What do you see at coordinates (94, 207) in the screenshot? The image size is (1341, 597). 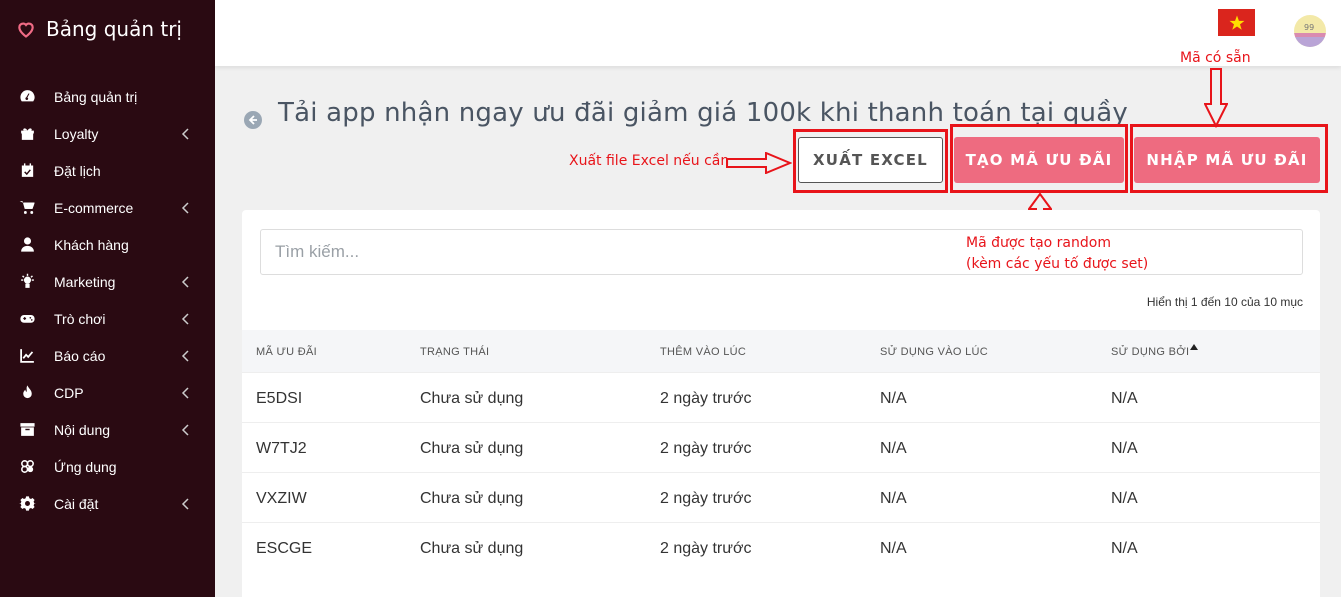 I see `sidebar-item-label: E-commerce` at bounding box center [94, 207].